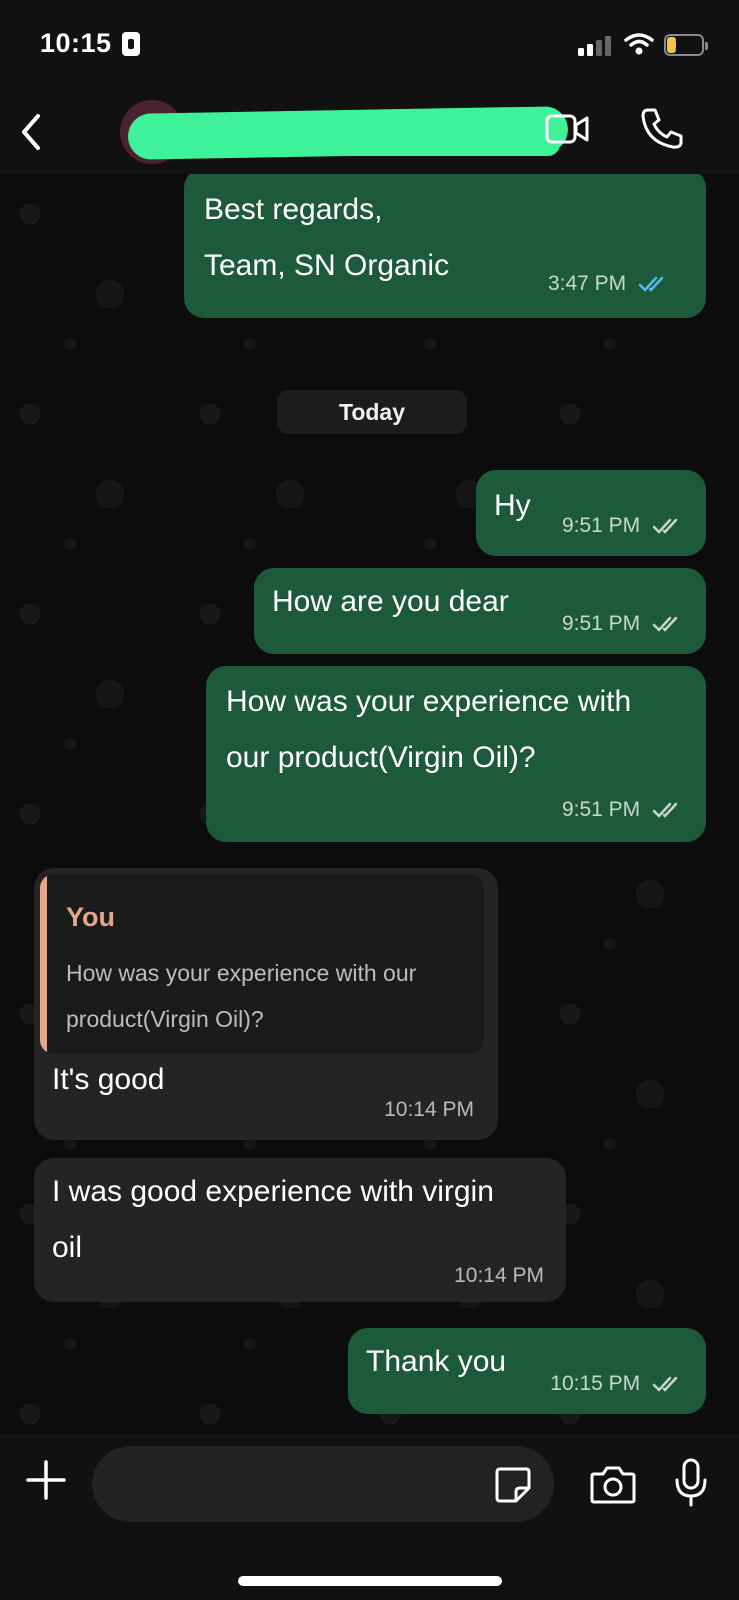 The height and width of the screenshot is (1600, 739). What do you see at coordinates (436, 1361) in the screenshot?
I see `message-text: Thank you` at bounding box center [436, 1361].